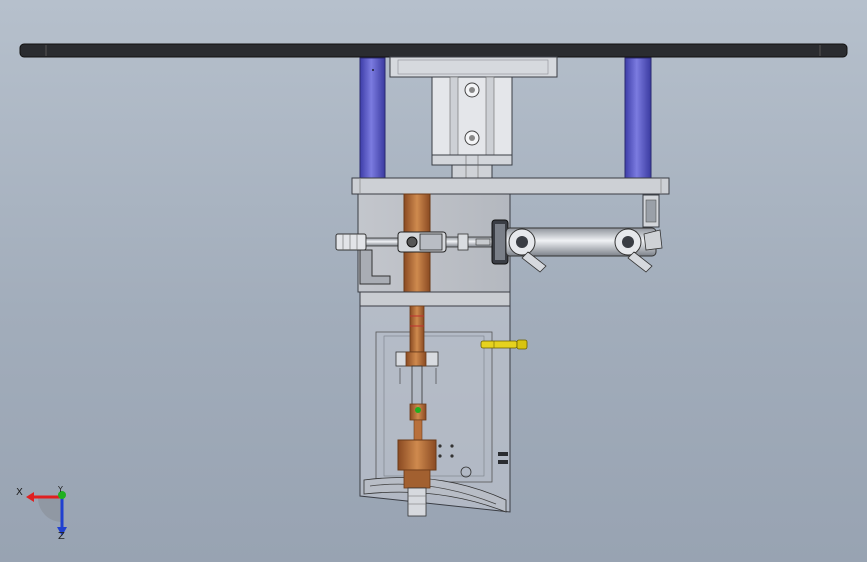 The image size is (867, 562). What do you see at coordinates (510, 186) in the screenshot?
I see `cross-plate` at bounding box center [510, 186].